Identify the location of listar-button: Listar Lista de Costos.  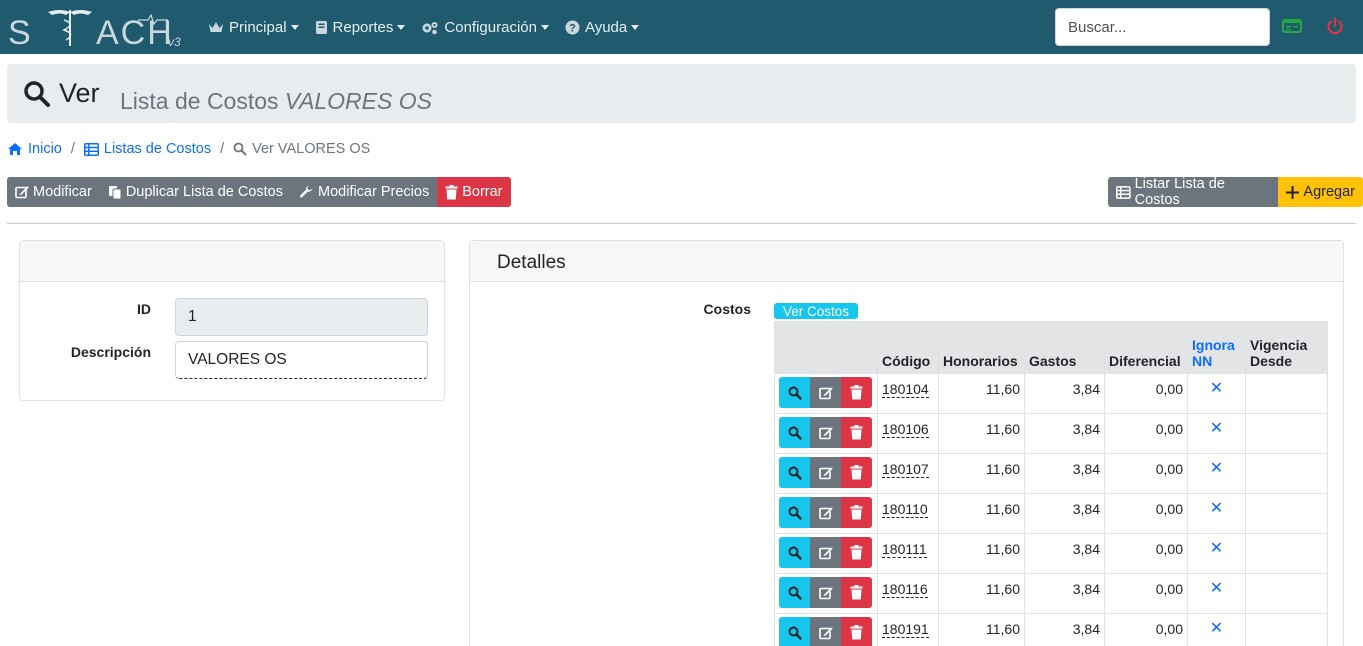
(1193, 192).